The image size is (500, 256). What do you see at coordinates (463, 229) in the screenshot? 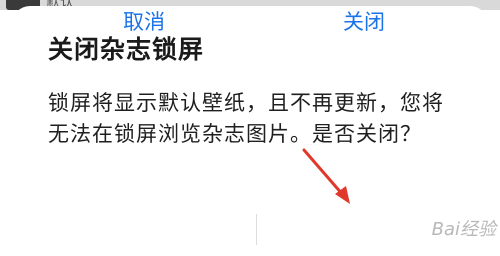
I see `watermark: Bai经验` at bounding box center [463, 229].